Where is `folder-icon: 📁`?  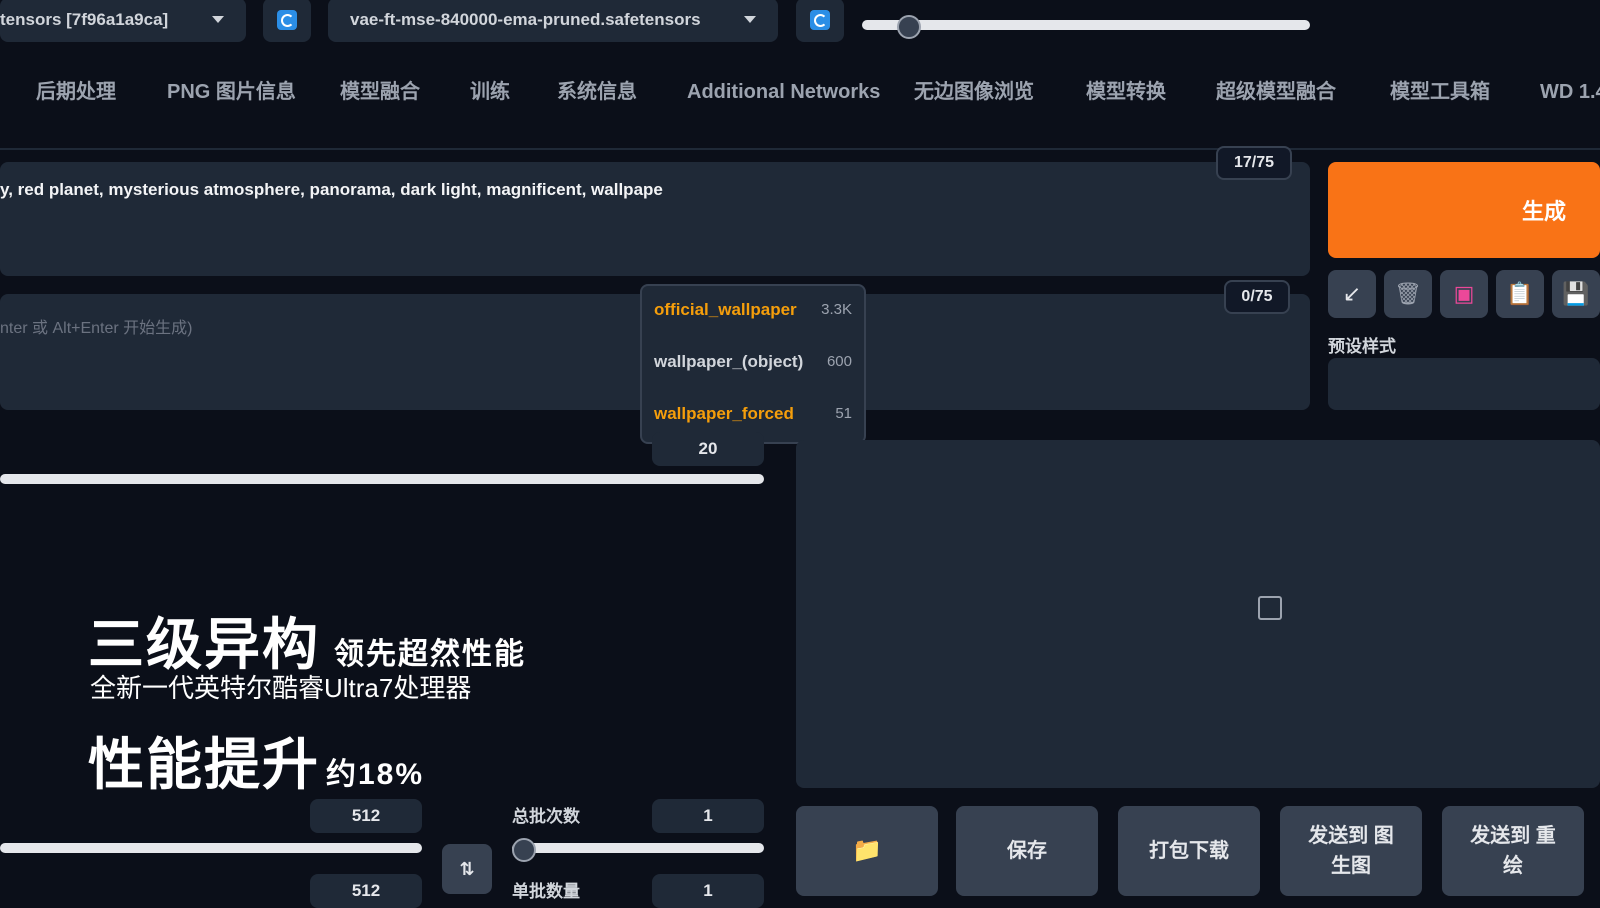
folder-icon: 📁 is located at coordinates (867, 850).